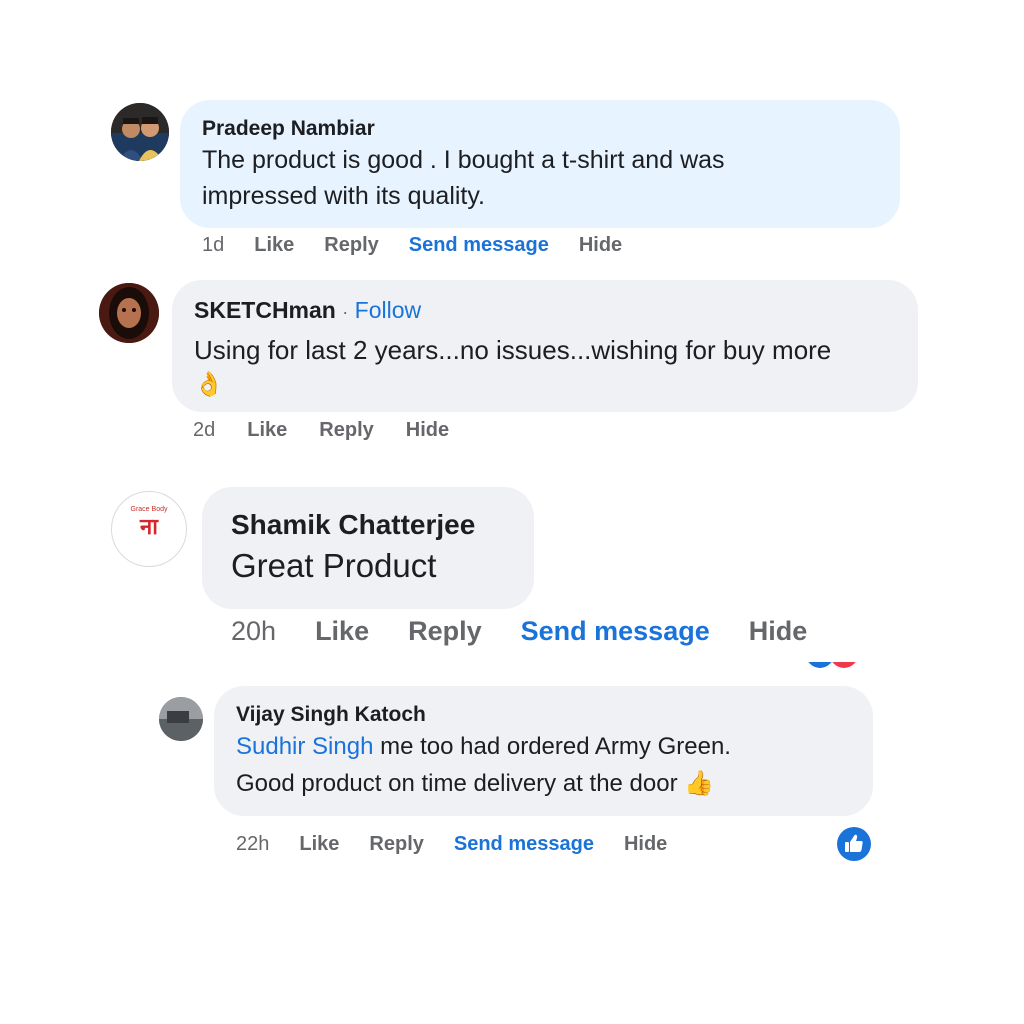  I want to click on comment-timestamp: 2d, so click(204, 430).